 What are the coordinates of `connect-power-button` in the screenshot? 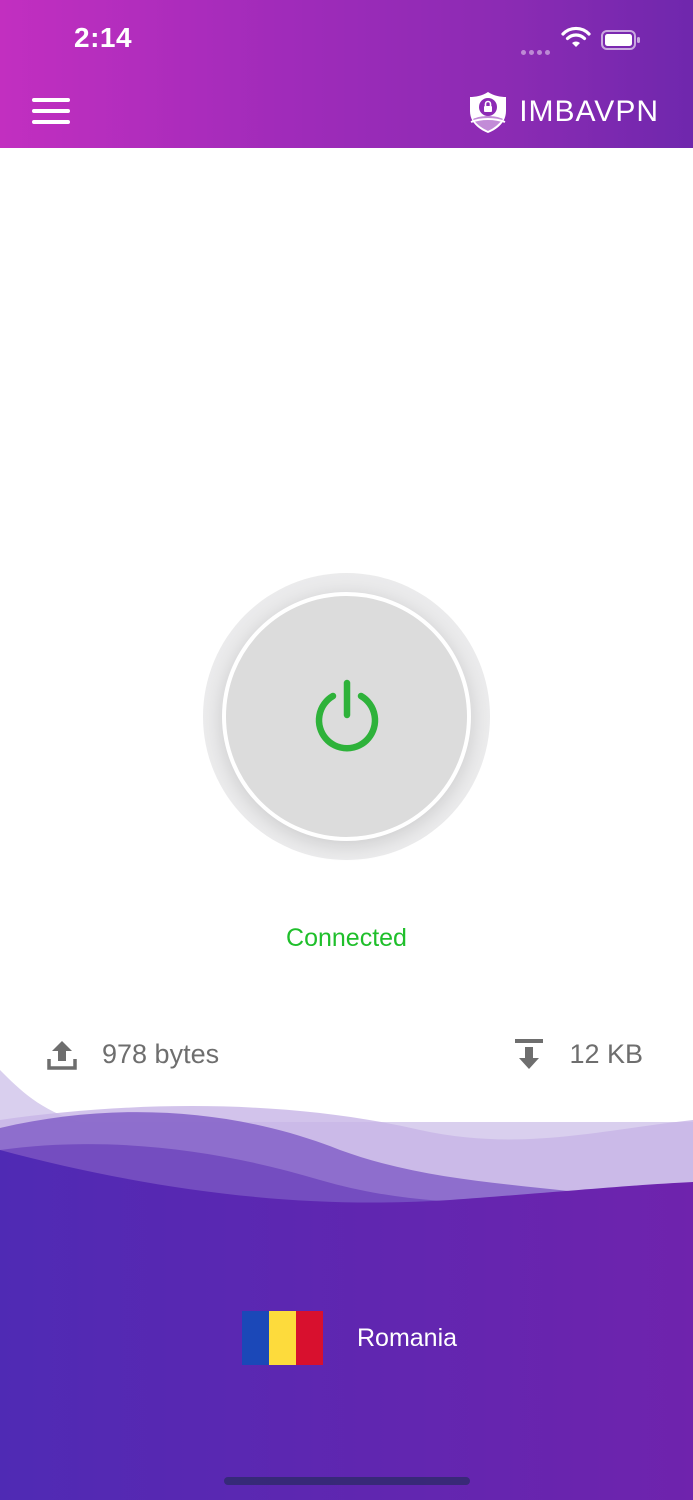 It's located at (346, 716).